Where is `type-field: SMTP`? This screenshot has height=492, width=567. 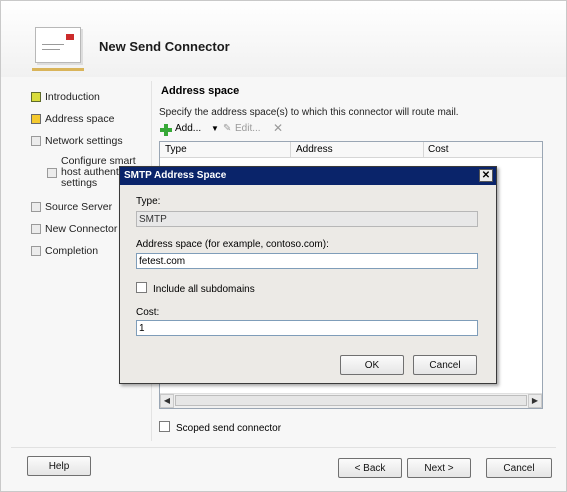
type-field: SMTP is located at coordinates (307, 219).